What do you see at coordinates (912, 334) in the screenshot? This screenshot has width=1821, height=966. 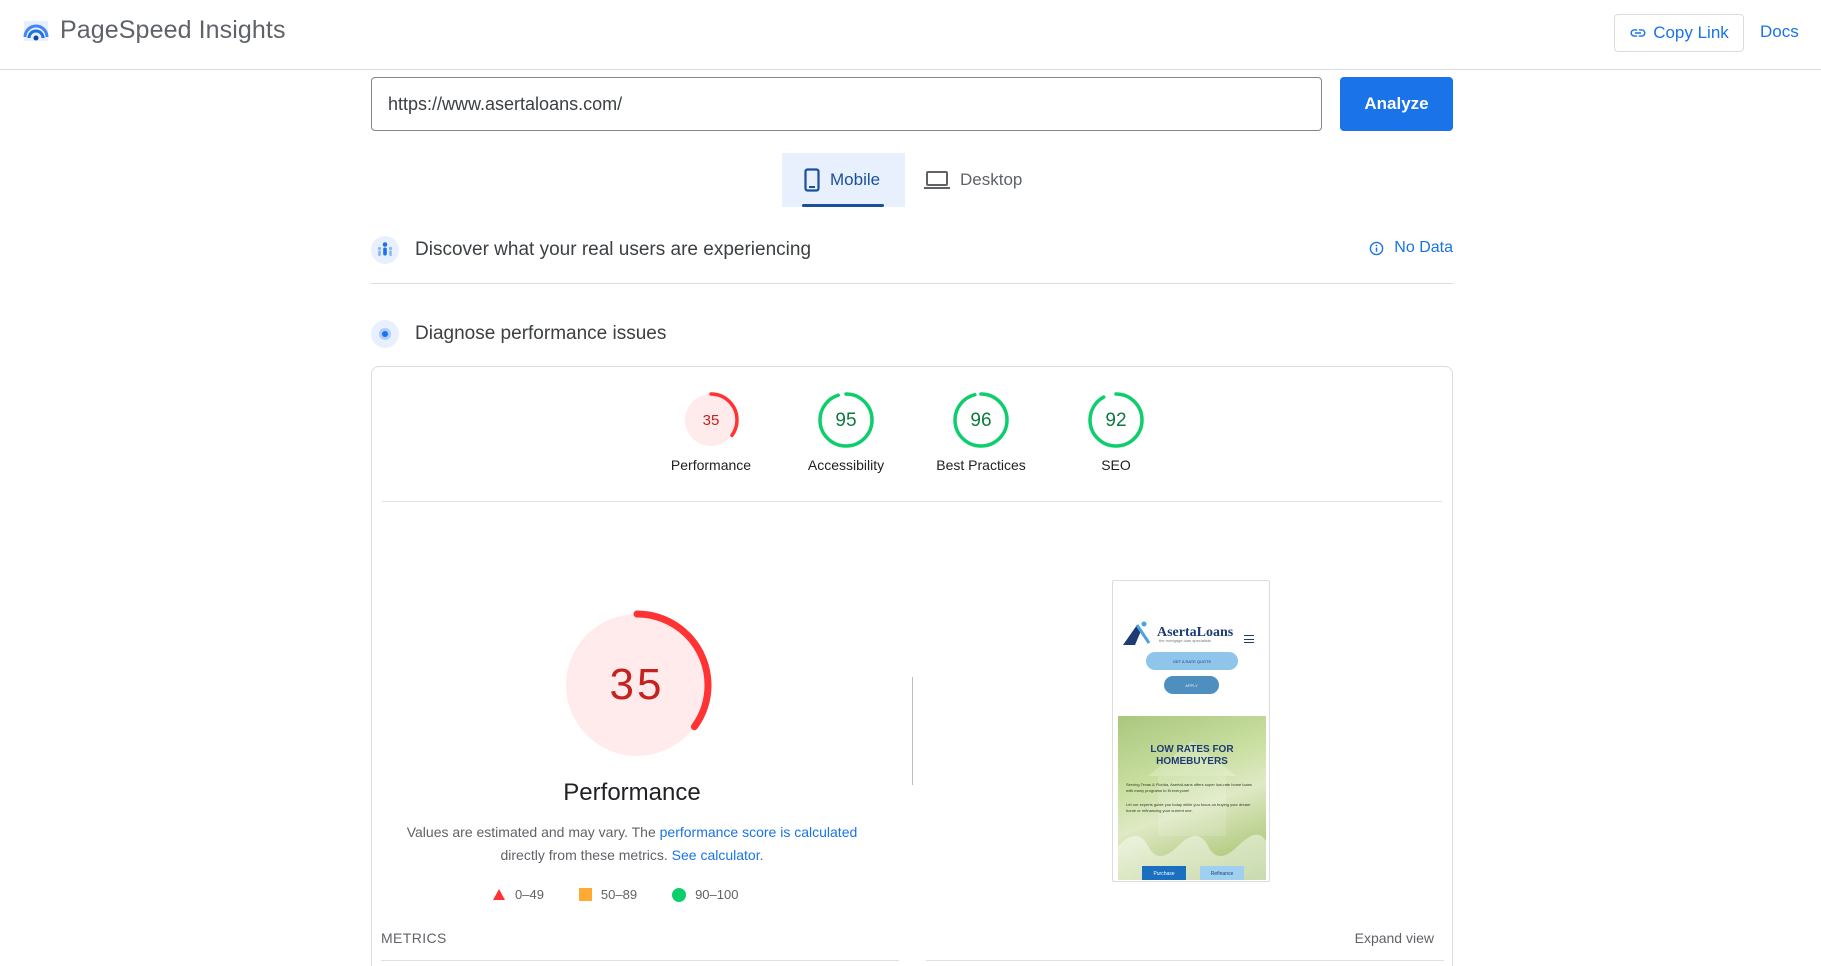 I see `lab-data-section: Diagnose performance issues` at bounding box center [912, 334].